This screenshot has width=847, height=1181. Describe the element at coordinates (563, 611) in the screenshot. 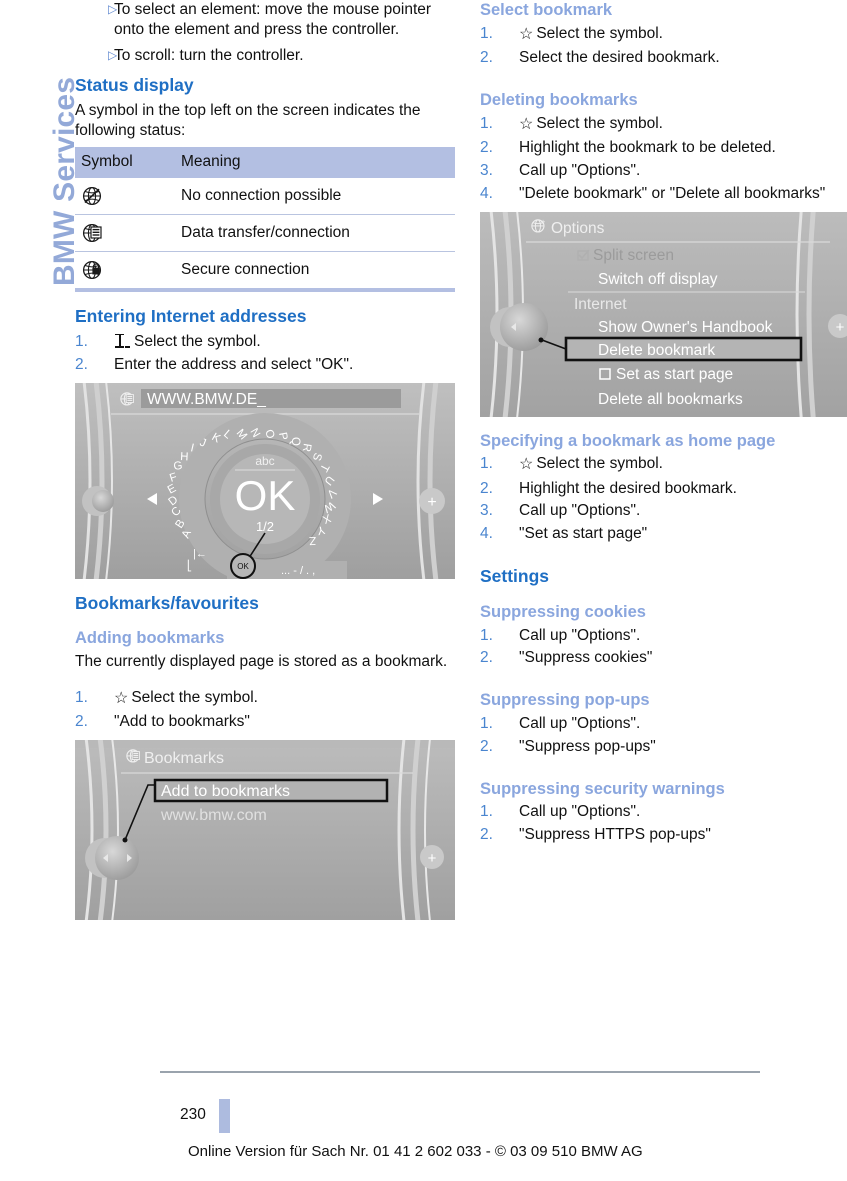

I see `heading-suppressing-cookies: Suppressing cookies` at that location.